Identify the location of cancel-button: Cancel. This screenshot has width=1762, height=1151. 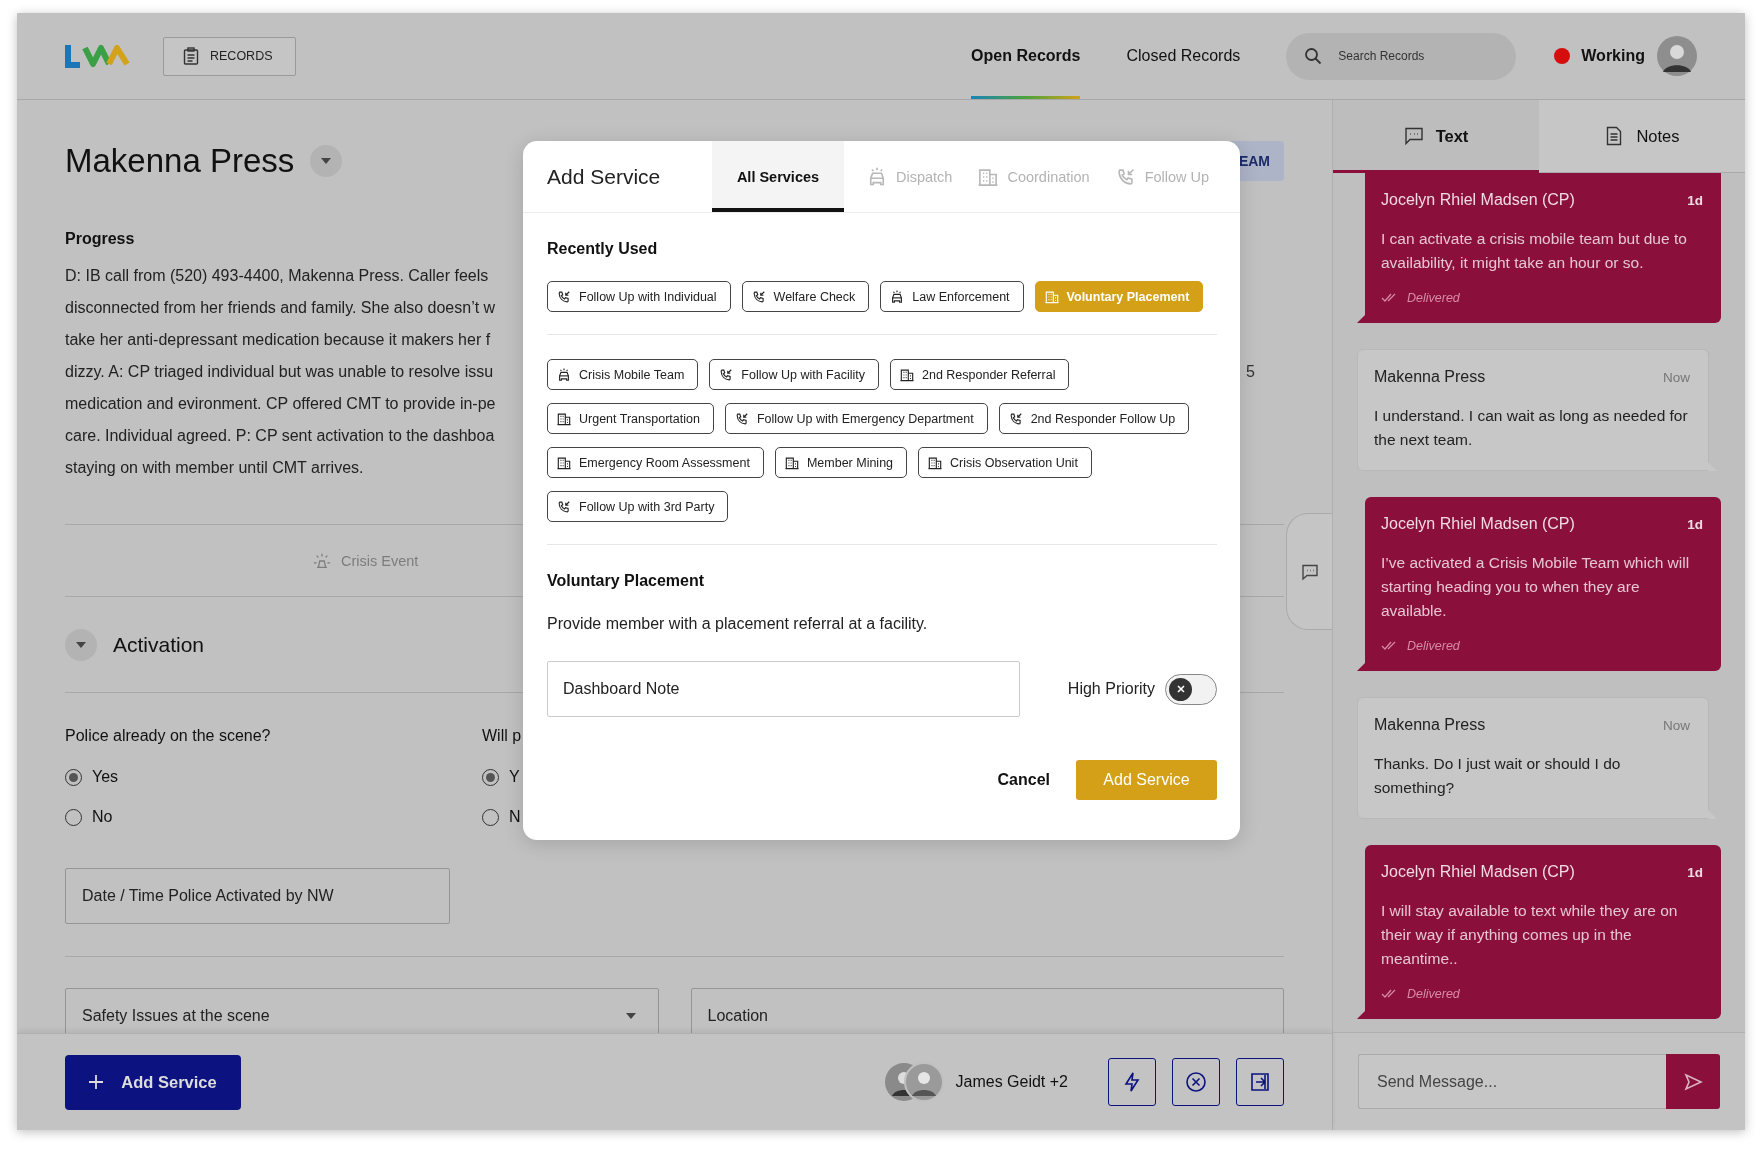
(1023, 780).